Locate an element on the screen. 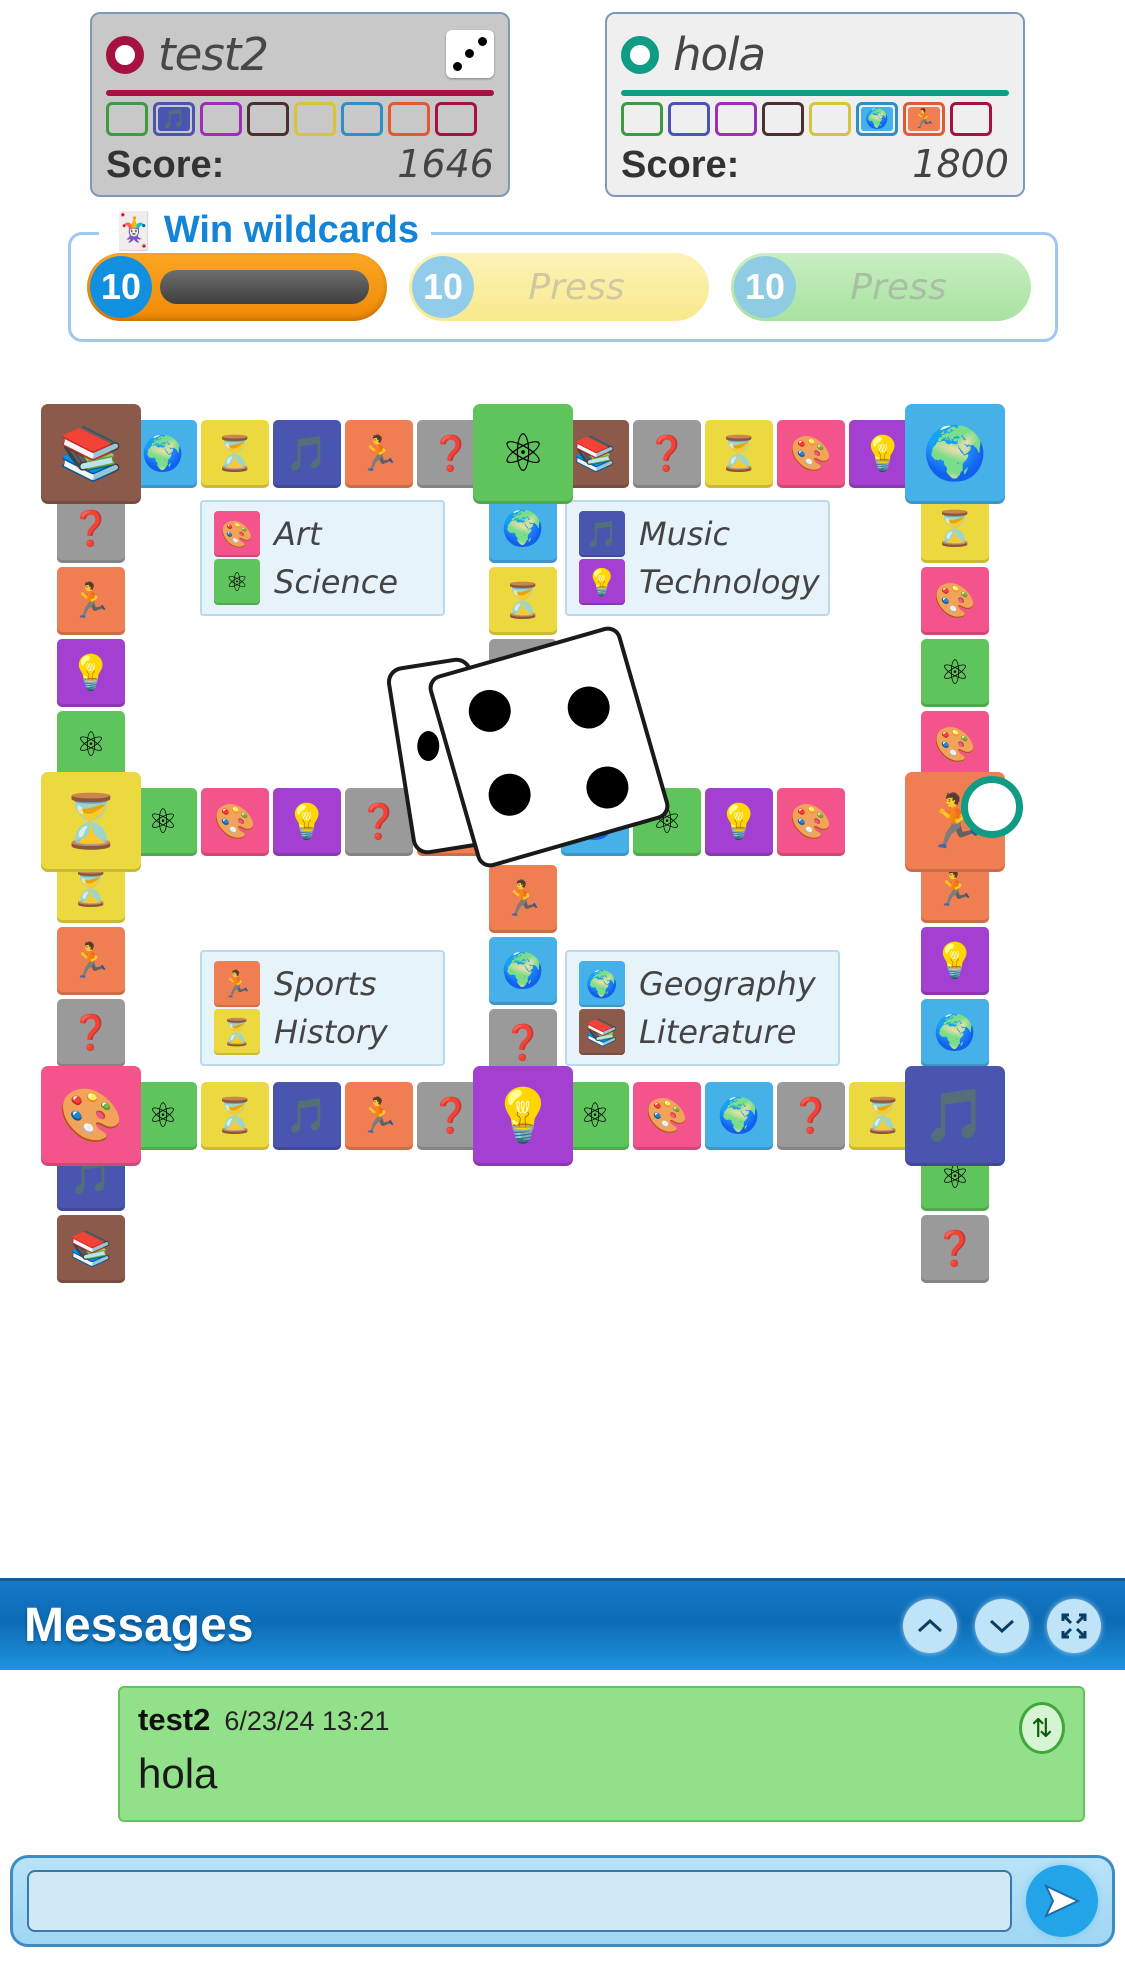 The width and height of the screenshot is (1125, 1962). scroll-up-button is located at coordinates (930, 1625).